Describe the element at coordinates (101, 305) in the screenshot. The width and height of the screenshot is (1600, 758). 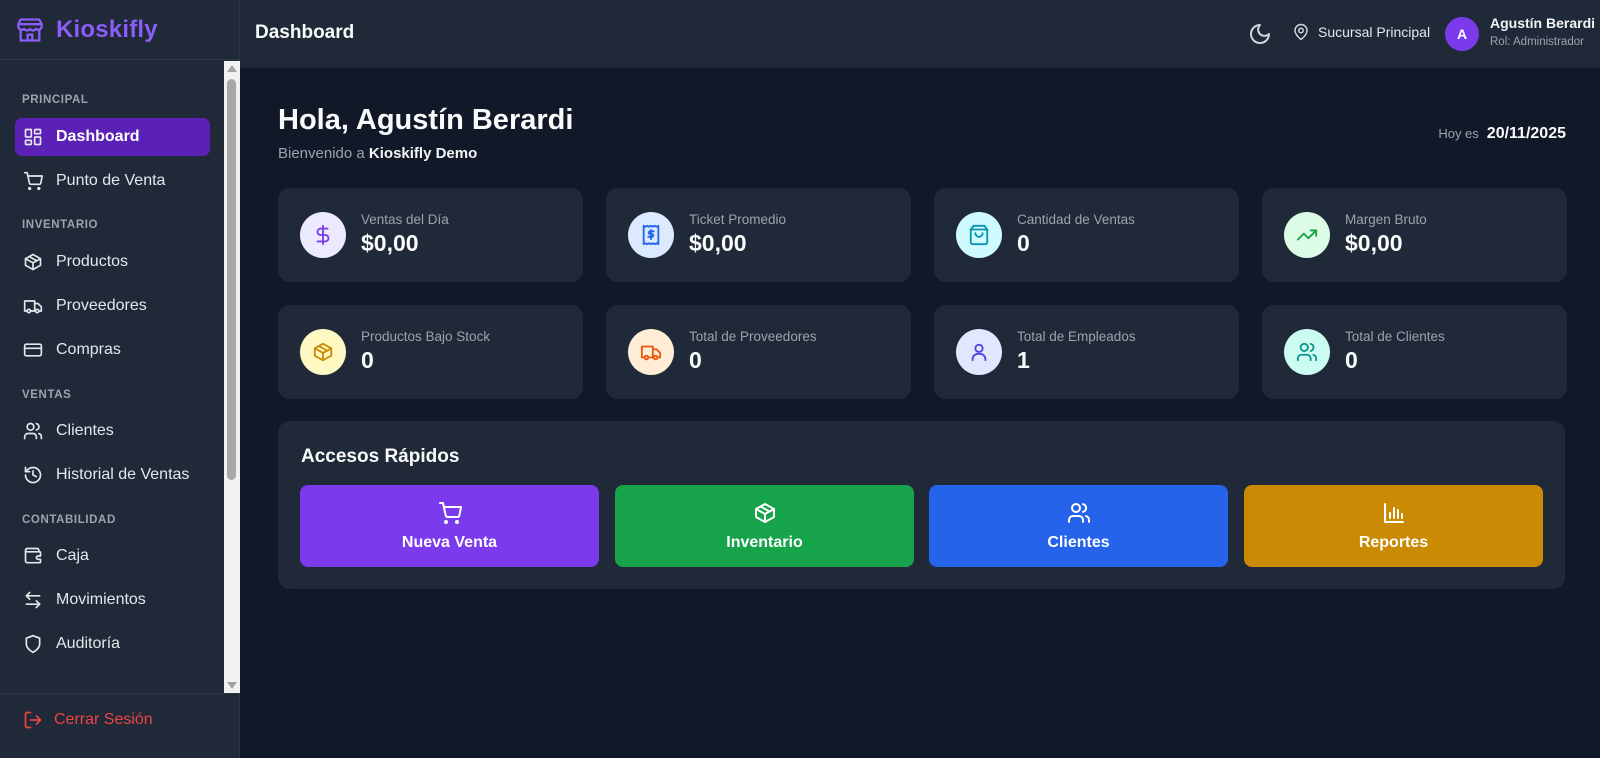
I see `sidebar-item-label: Proveedores` at that location.